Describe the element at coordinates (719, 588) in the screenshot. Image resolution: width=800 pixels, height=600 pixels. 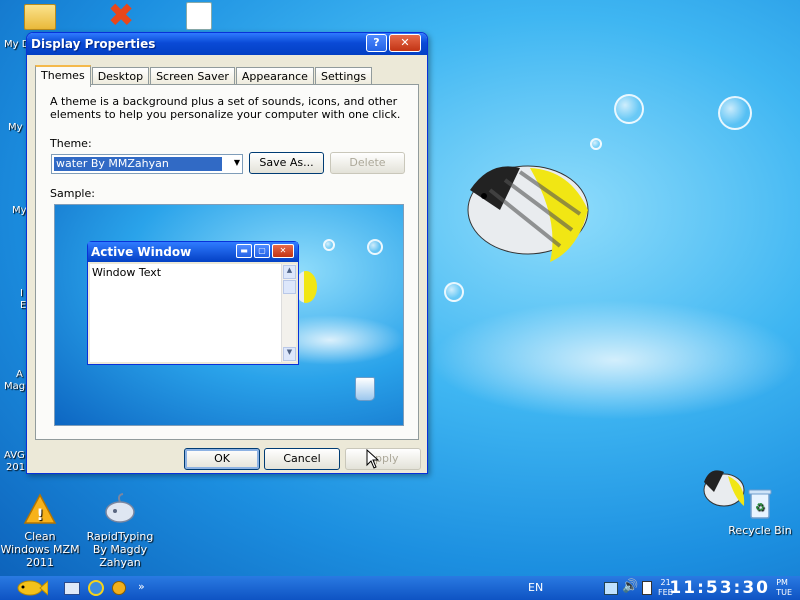
I see `tray-clock: 11:53:30` at that location.